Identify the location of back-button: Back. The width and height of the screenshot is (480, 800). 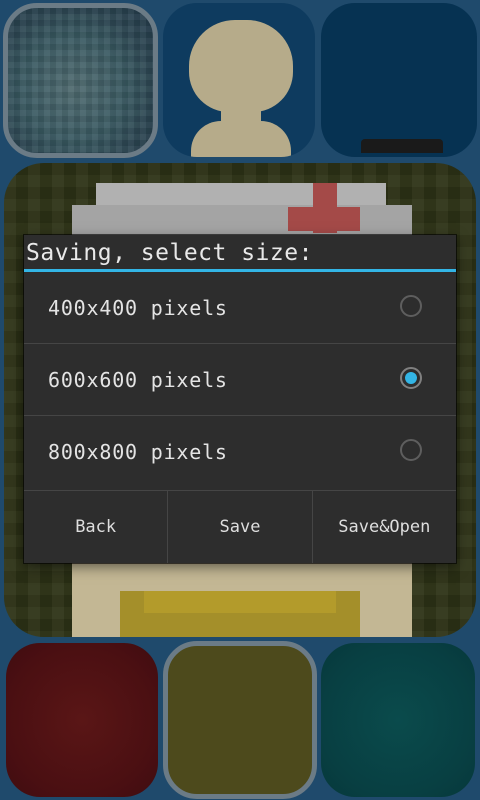
(96, 527).